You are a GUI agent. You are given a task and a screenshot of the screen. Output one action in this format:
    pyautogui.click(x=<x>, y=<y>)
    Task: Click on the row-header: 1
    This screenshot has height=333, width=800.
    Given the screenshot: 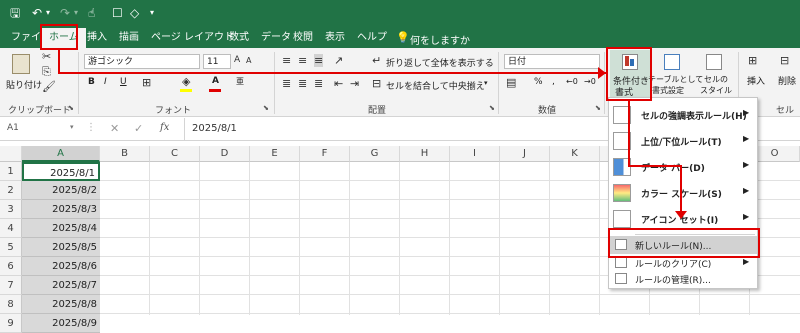 What is the action you would take?
    pyautogui.click(x=11, y=171)
    